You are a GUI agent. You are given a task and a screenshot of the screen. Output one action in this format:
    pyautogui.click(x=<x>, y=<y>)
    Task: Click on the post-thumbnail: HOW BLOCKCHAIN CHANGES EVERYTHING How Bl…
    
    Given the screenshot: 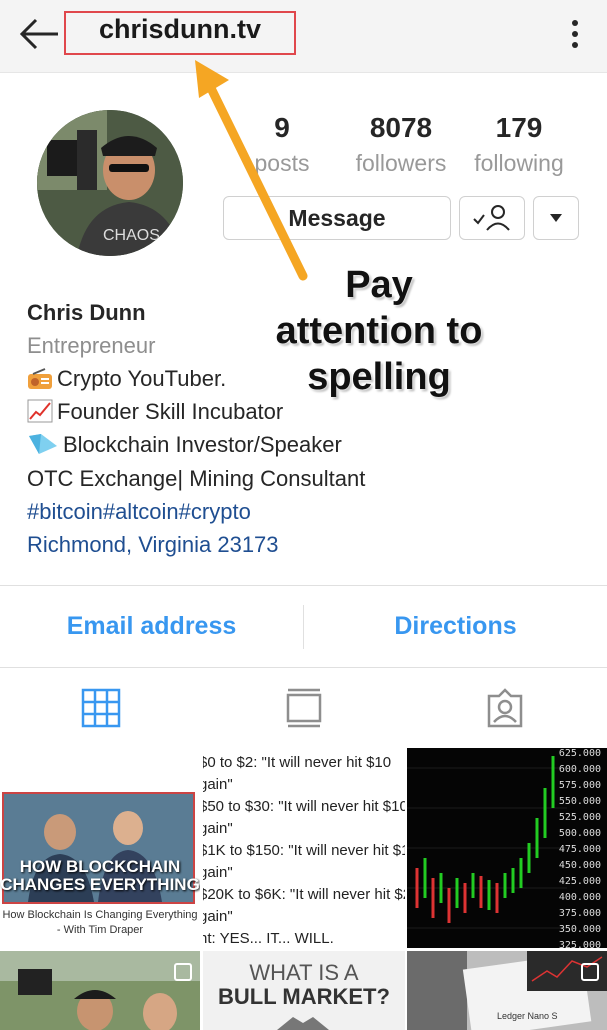 What is the action you would take?
    pyautogui.click(x=100, y=848)
    